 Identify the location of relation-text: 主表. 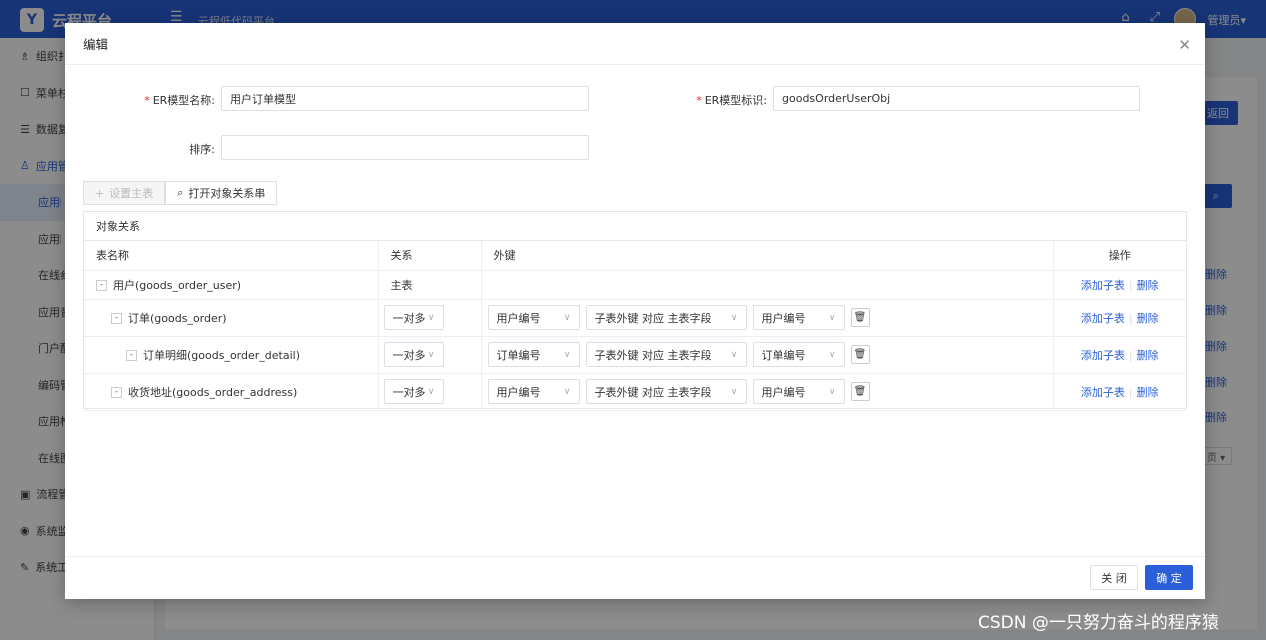
(430, 285).